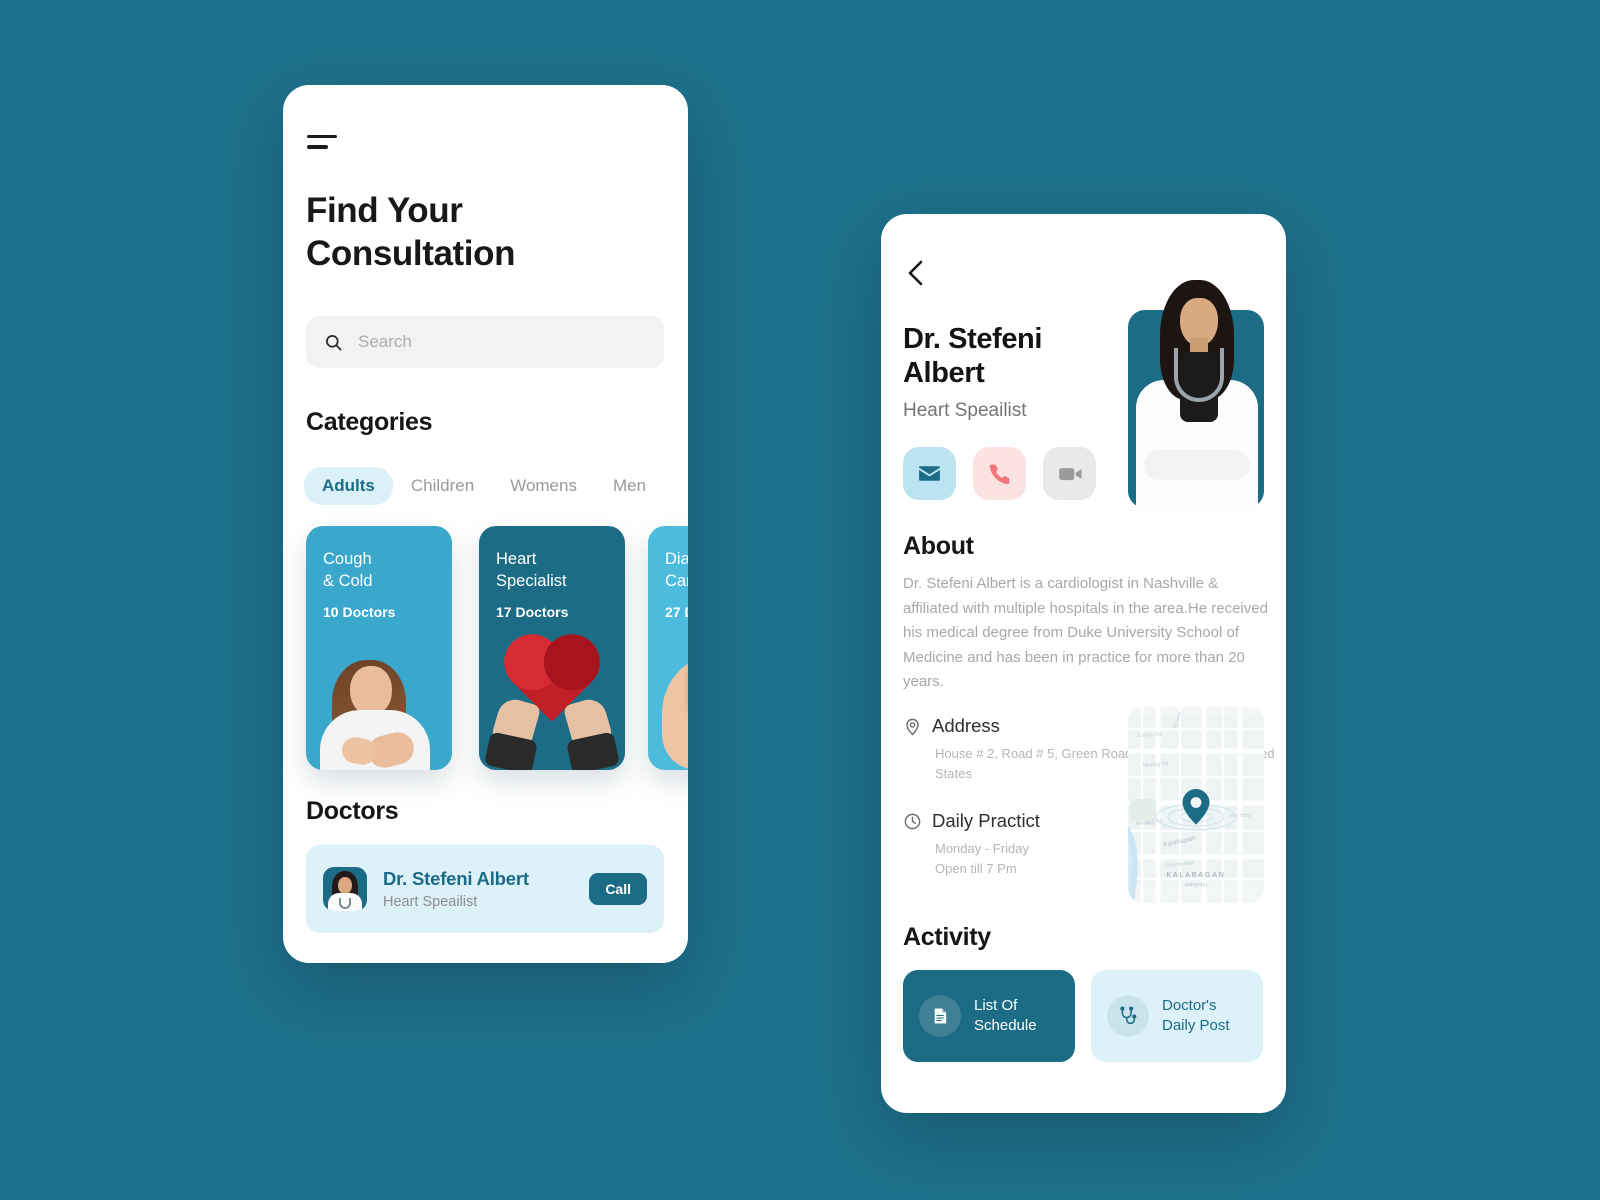  Describe the element at coordinates (345, 889) in the screenshot. I see `avatar` at that location.